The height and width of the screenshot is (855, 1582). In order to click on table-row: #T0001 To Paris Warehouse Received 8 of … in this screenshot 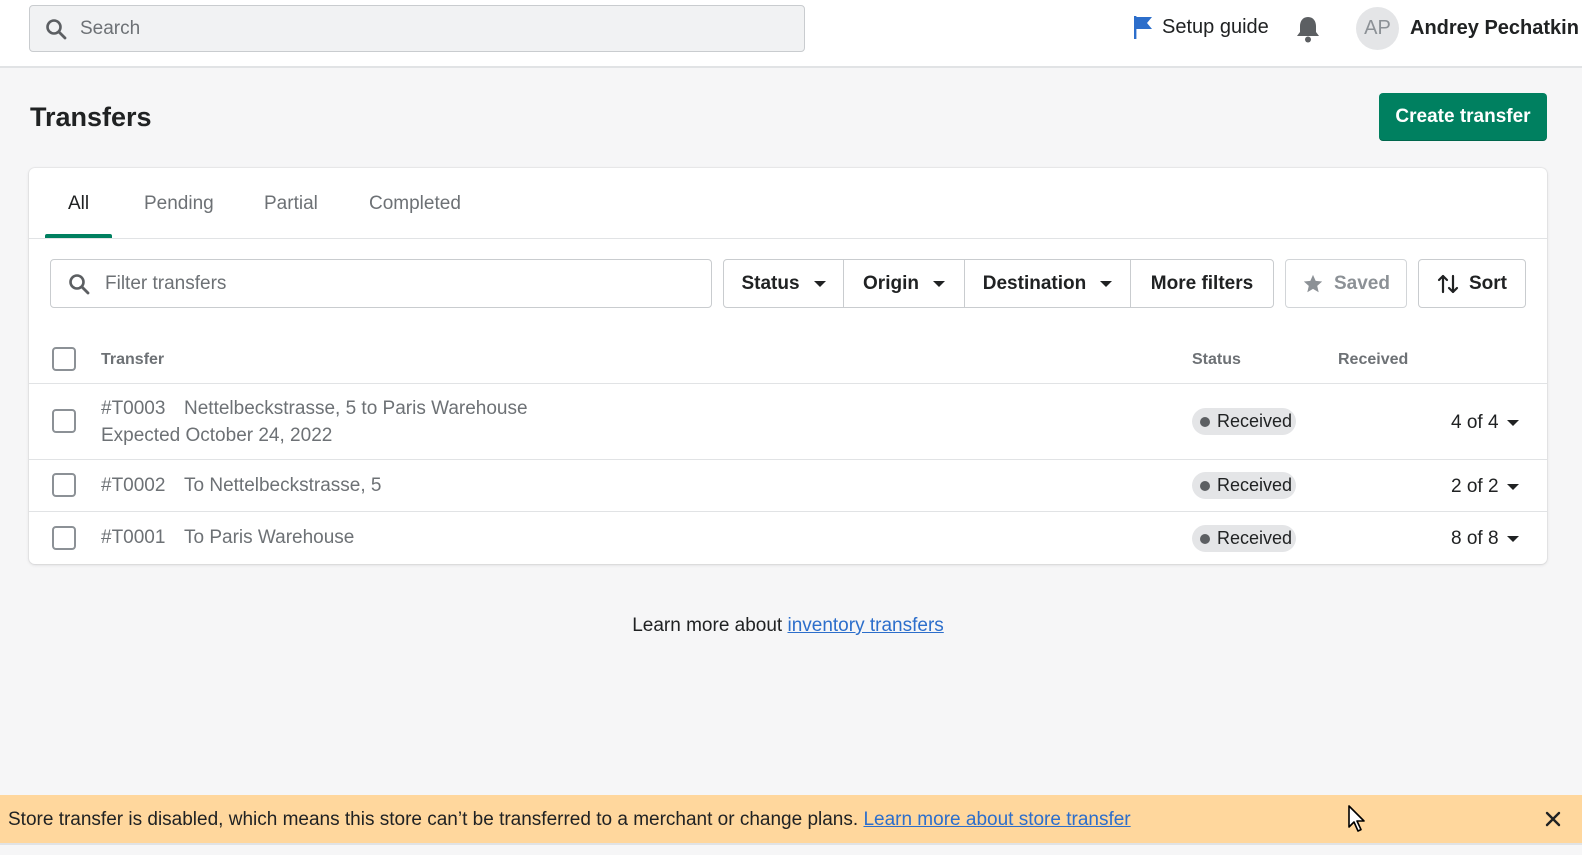, I will do `click(788, 538)`.